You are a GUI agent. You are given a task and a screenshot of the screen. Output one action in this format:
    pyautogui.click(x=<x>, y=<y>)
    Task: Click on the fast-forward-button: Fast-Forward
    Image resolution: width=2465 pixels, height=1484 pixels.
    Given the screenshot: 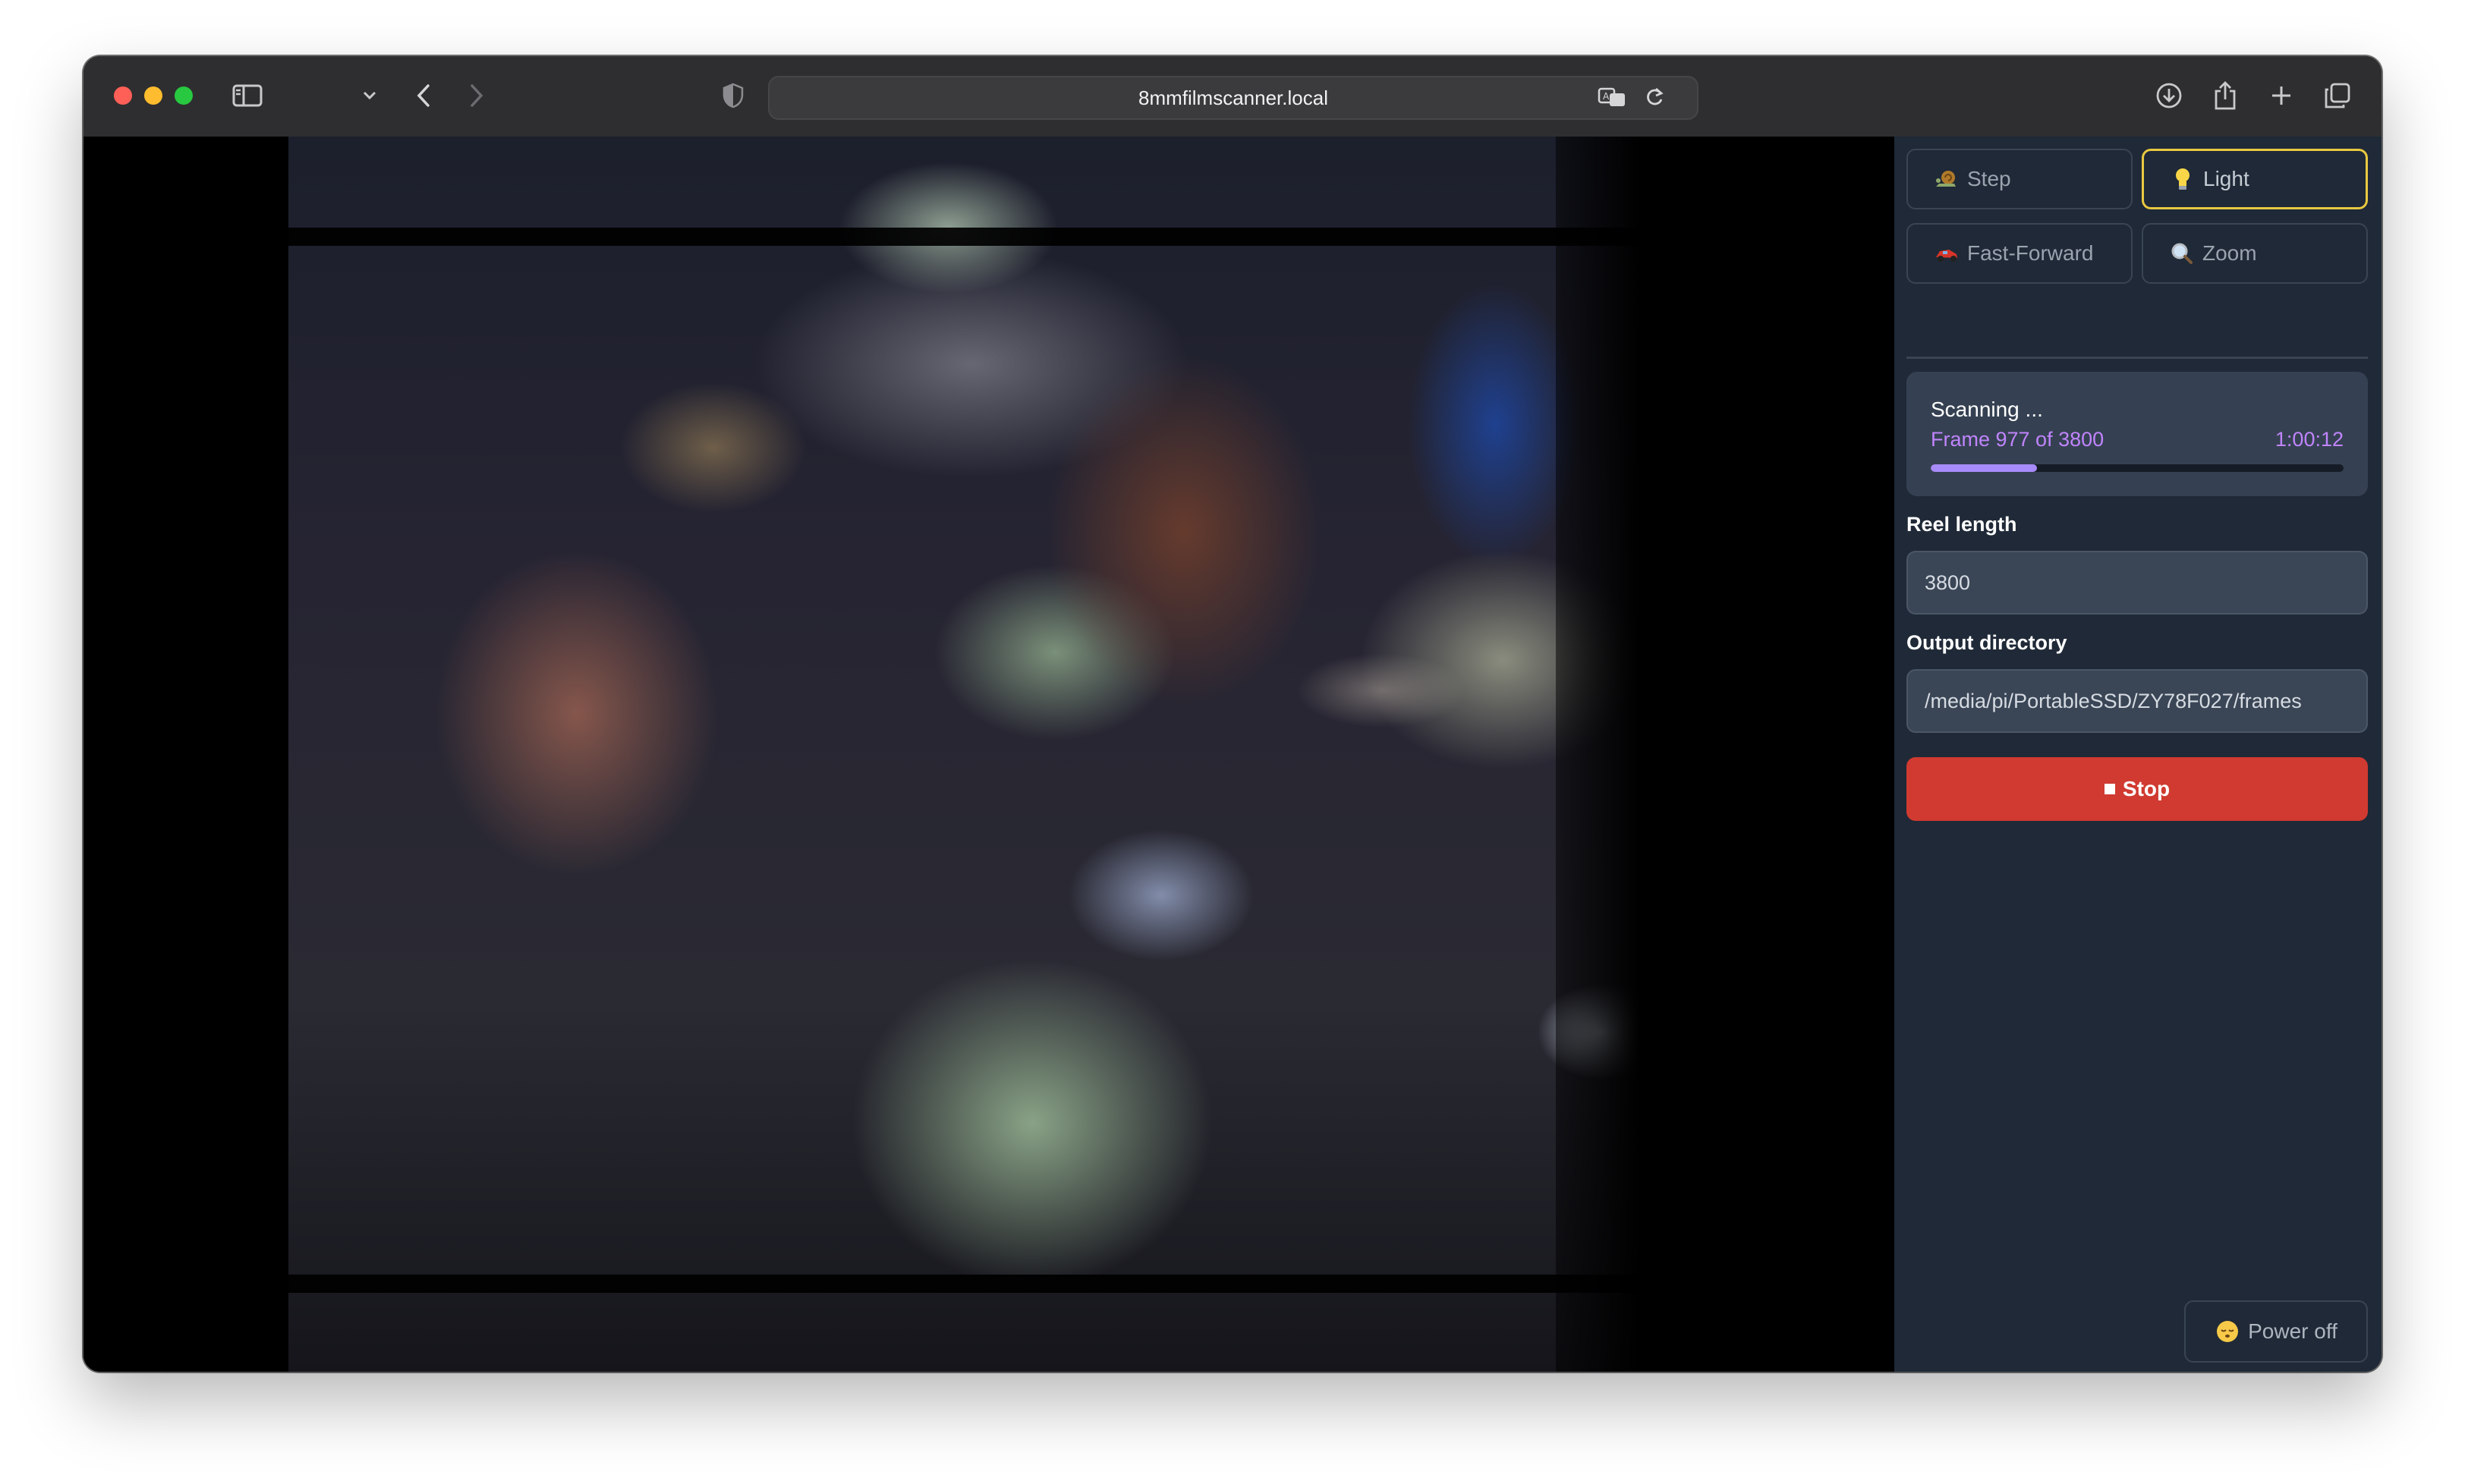 What is the action you would take?
    pyautogui.click(x=2019, y=253)
    